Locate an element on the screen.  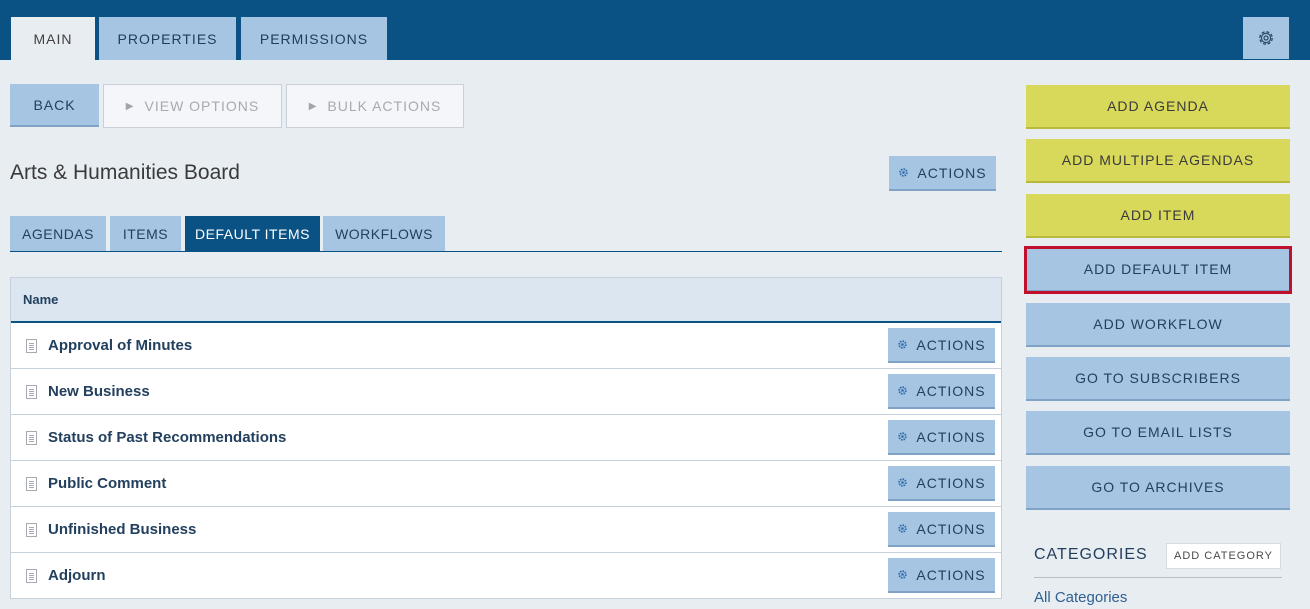
categories-divider is located at coordinates (1158, 577).